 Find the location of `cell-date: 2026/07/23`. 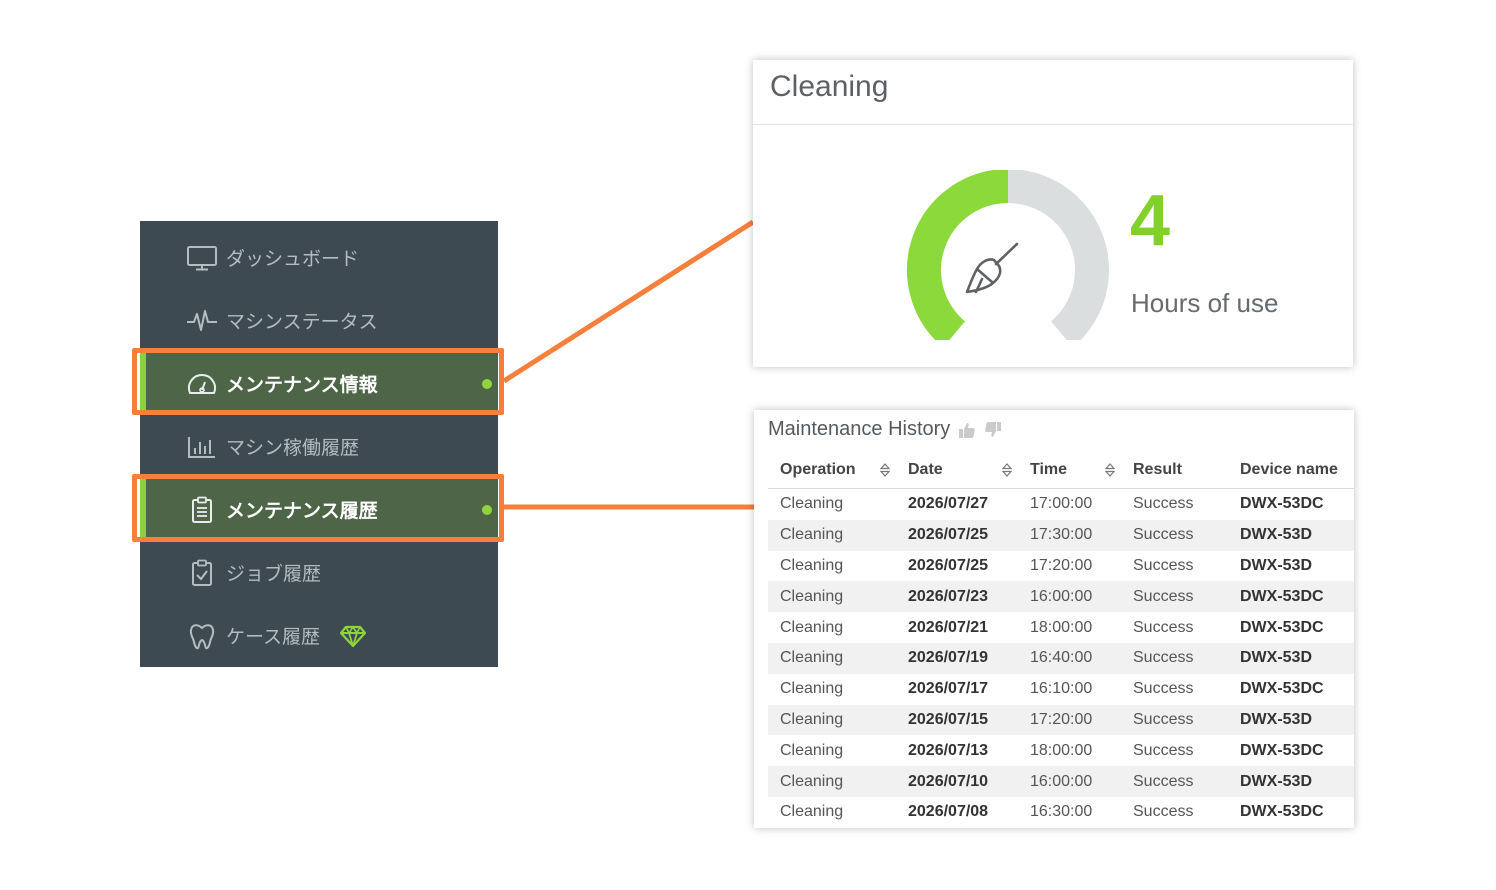

cell-date: 2026/07/23 is located at coordinates (957, 597).